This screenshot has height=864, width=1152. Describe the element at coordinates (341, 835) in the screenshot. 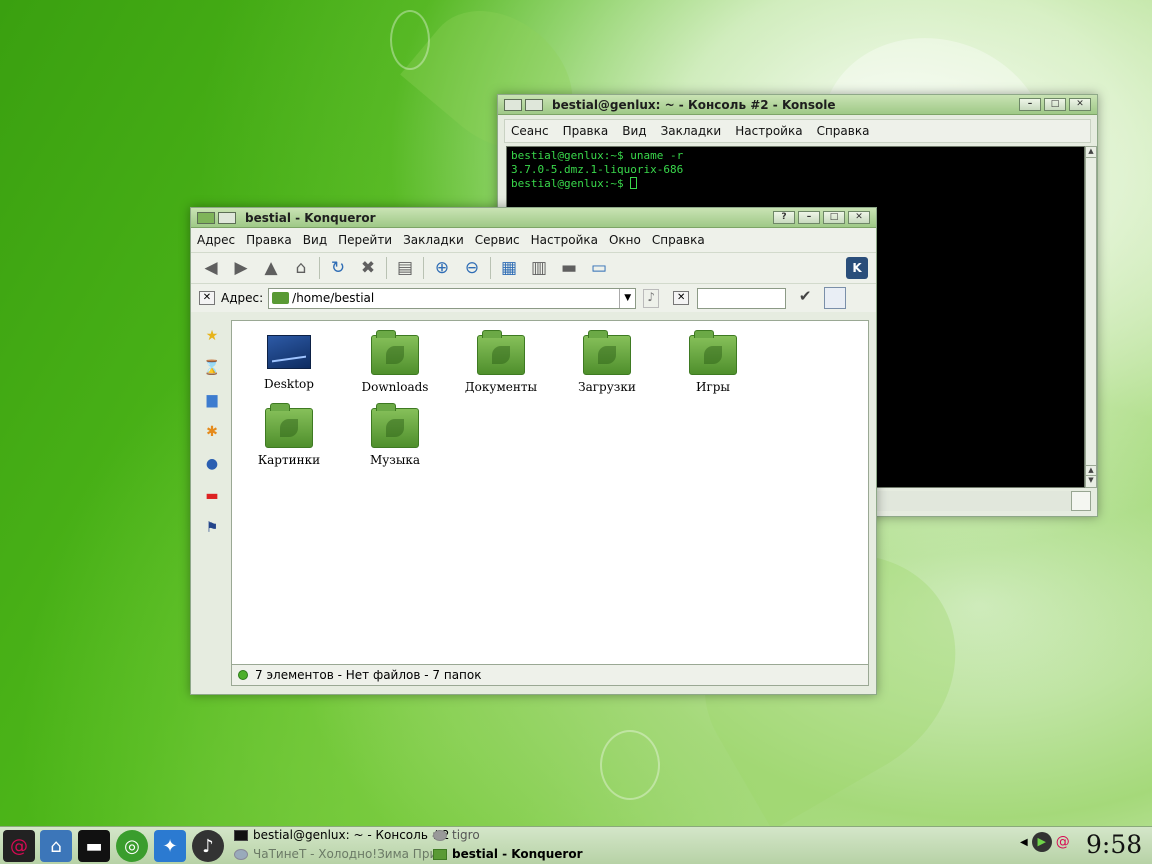

I see `task-konsole: bestial@genlux: ~ - Консоль #2` at that location.